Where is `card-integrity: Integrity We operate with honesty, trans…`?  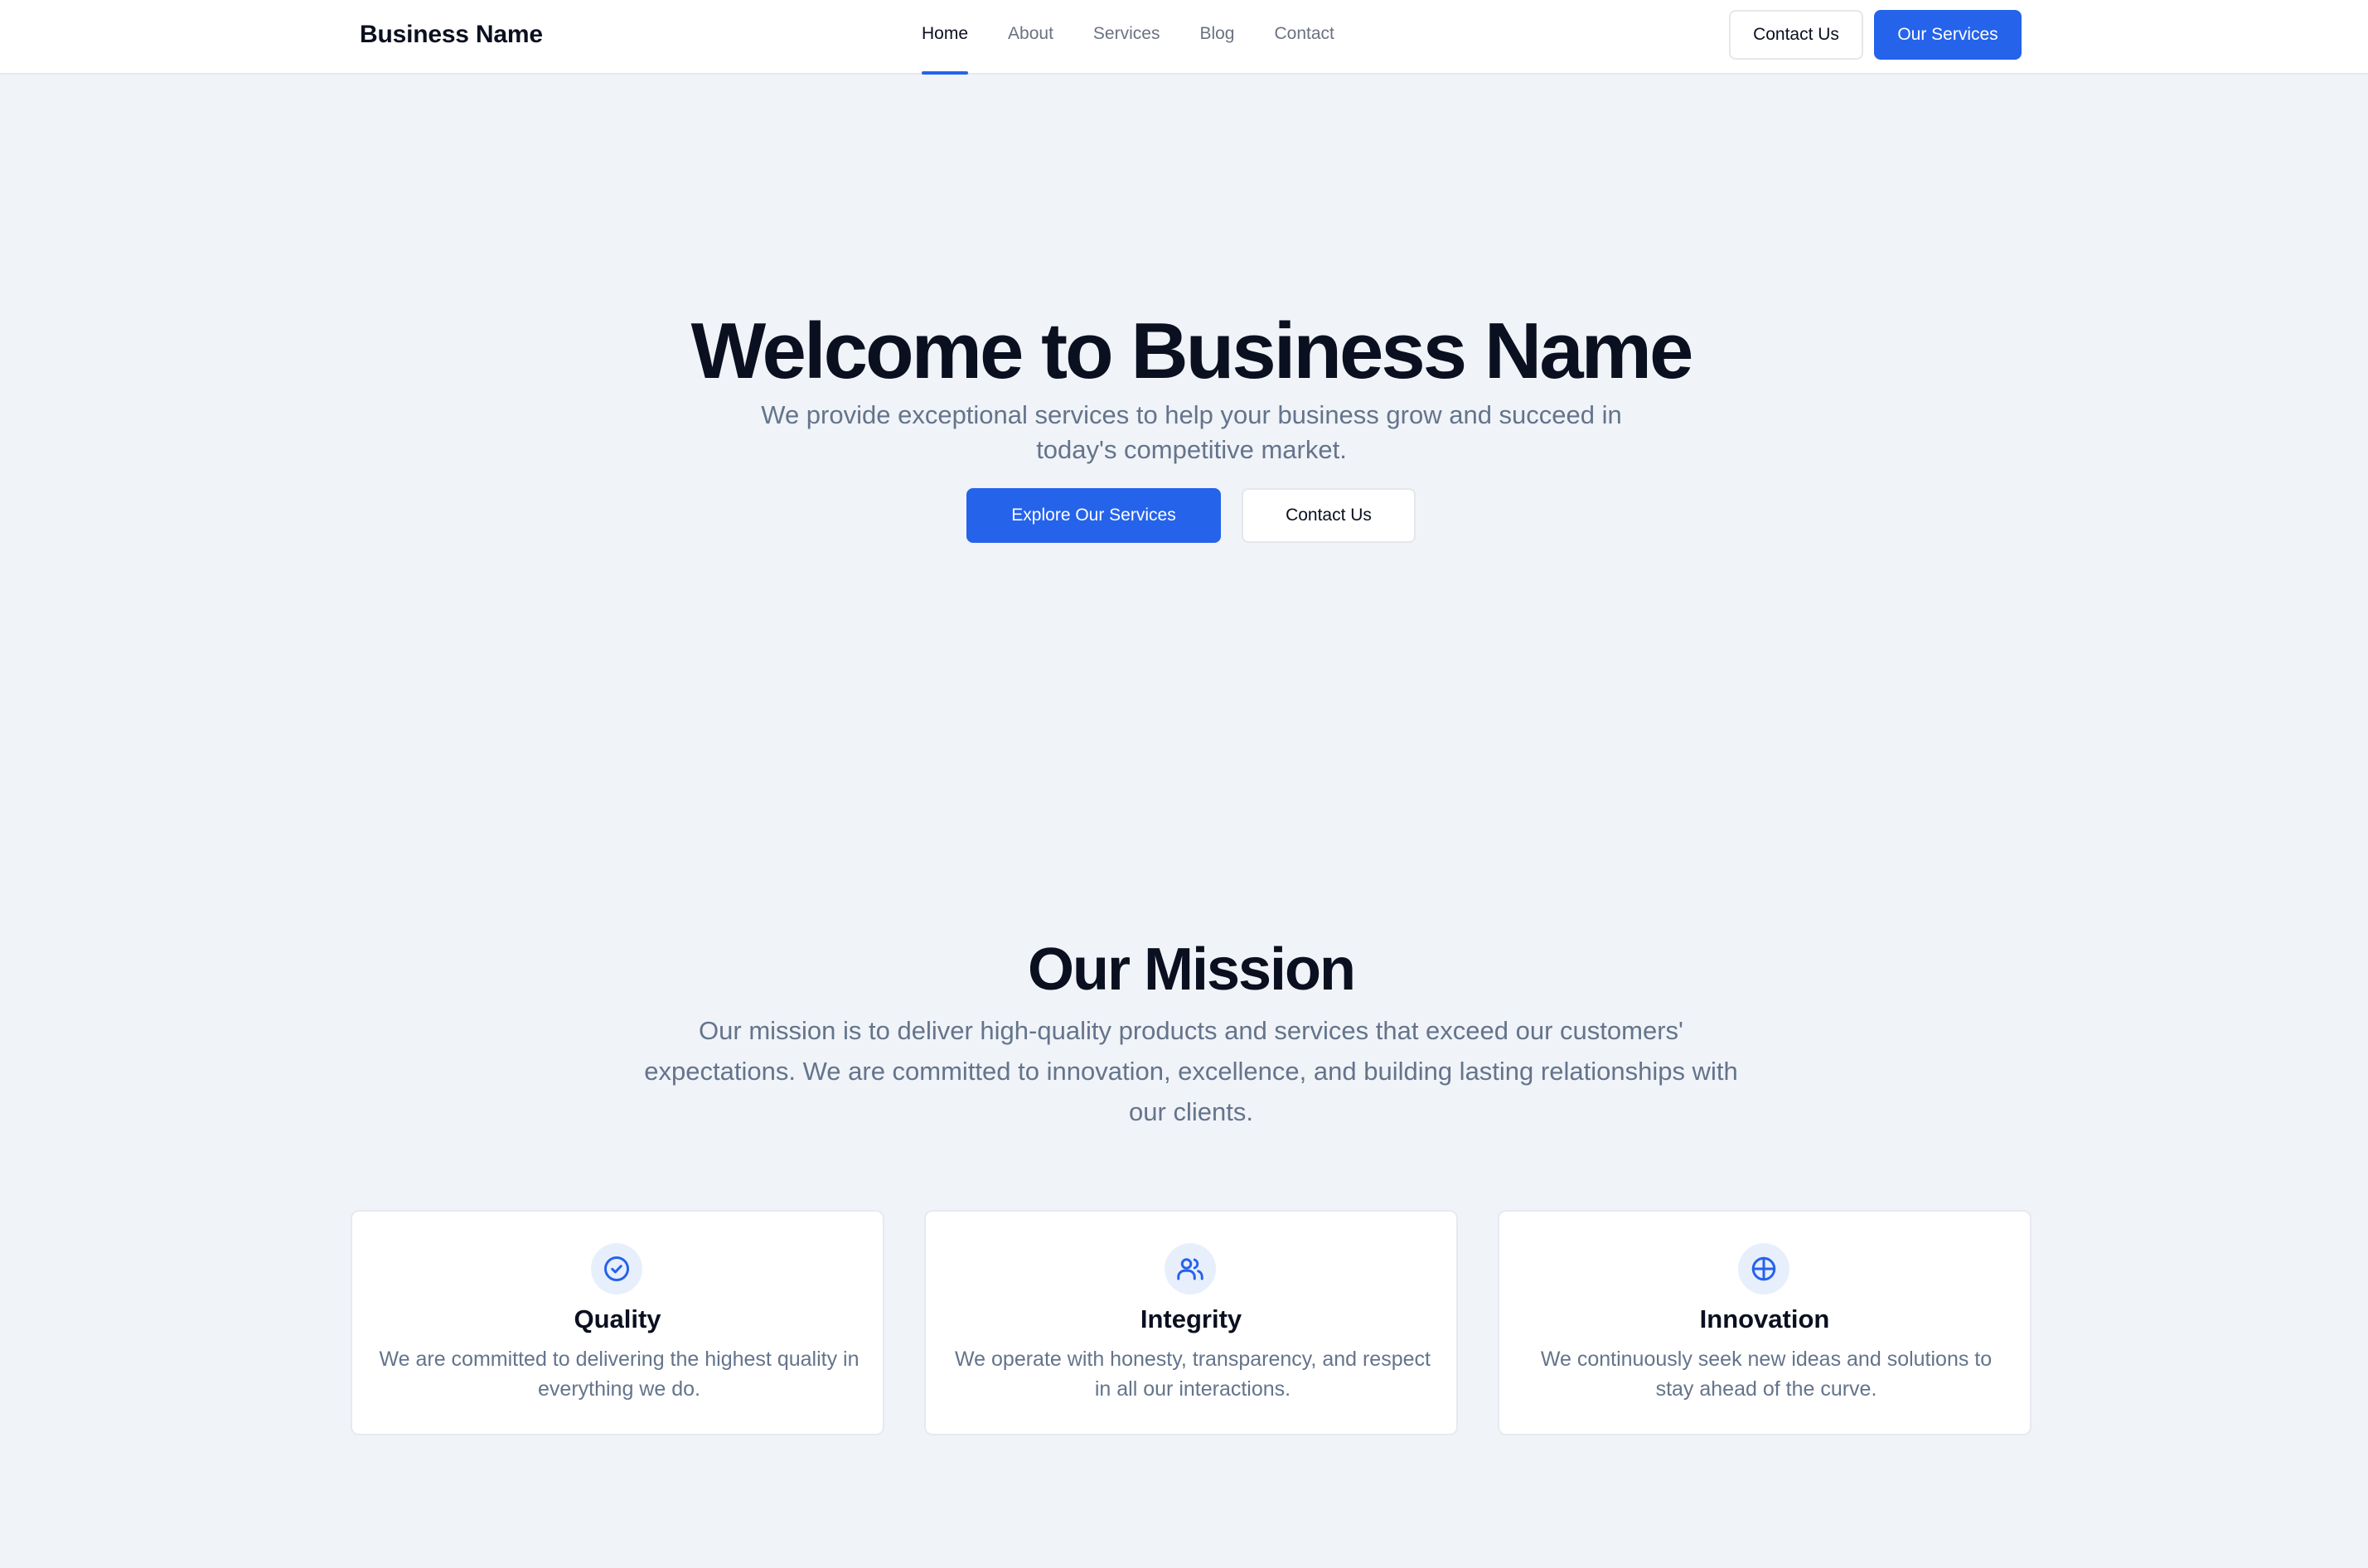
card-integrity: Integrity We operate with honesty, trans… is located at coordinates (1191, 1322).